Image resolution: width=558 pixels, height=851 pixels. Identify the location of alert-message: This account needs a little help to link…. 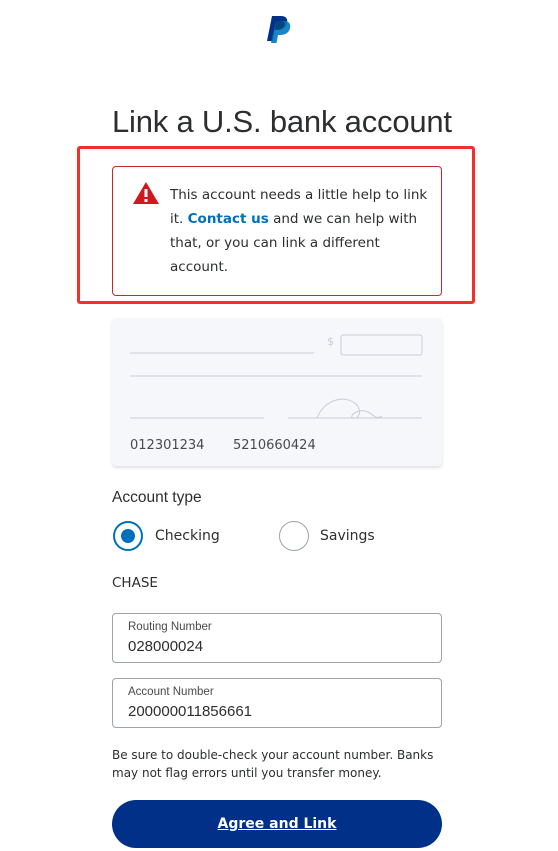
(300, 231).